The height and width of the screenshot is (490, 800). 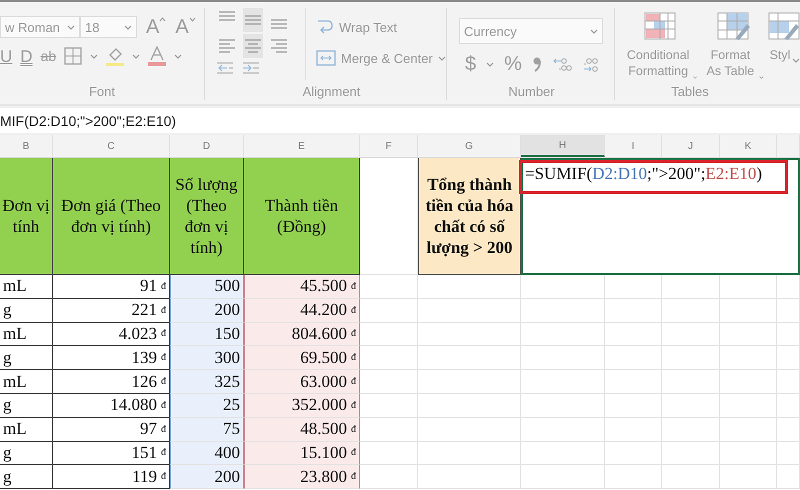 I want to click on font-name-dropdown: w Roman, so click(x=40, y=27).